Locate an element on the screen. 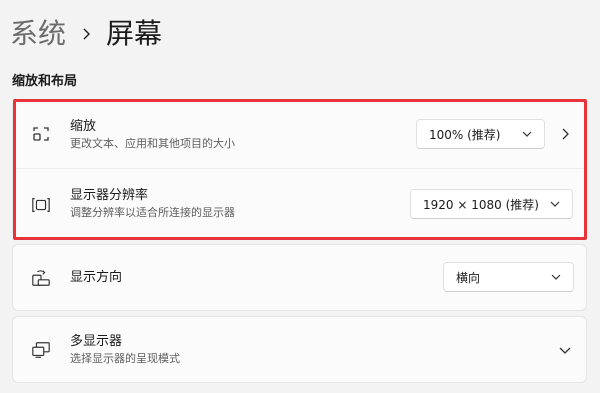 This screenshot has height=393, width=600. scale-title: 缩放 is located at coordinates (83, 126).